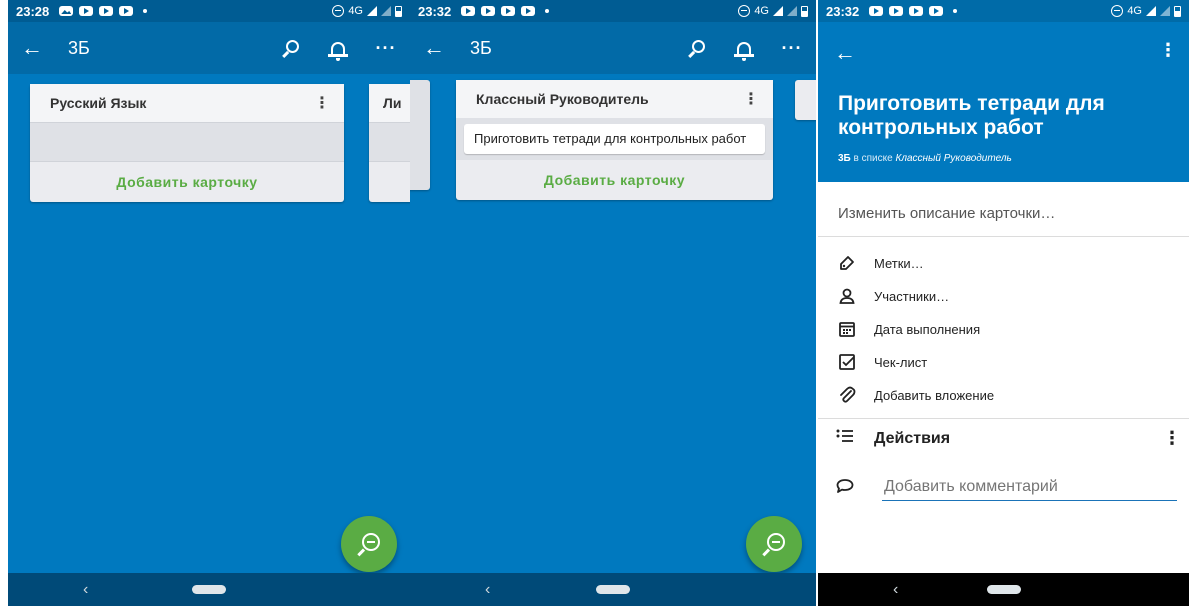 This screenshot has height=606, width=1189. What do you see at coordinates (1172, 438) in the screenshot?
I see `activity-menu-icon: ⋮` at bounding box center [1172, 438].